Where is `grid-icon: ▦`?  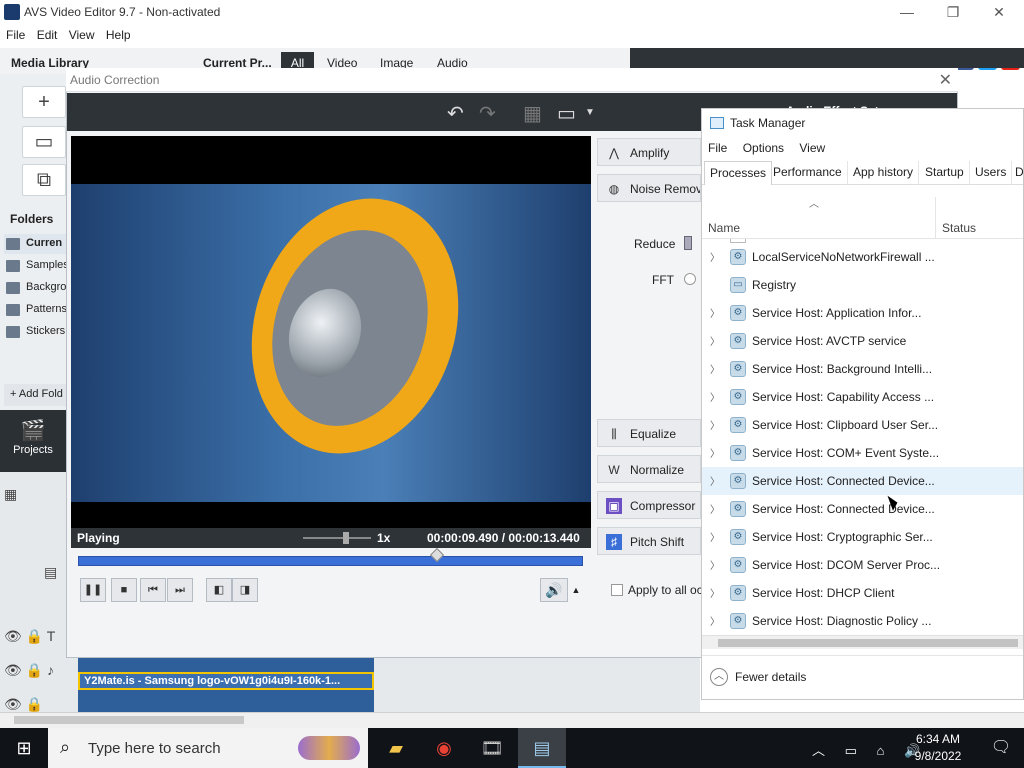 grid-icon: ▦ is located at coordinates (532, 113).